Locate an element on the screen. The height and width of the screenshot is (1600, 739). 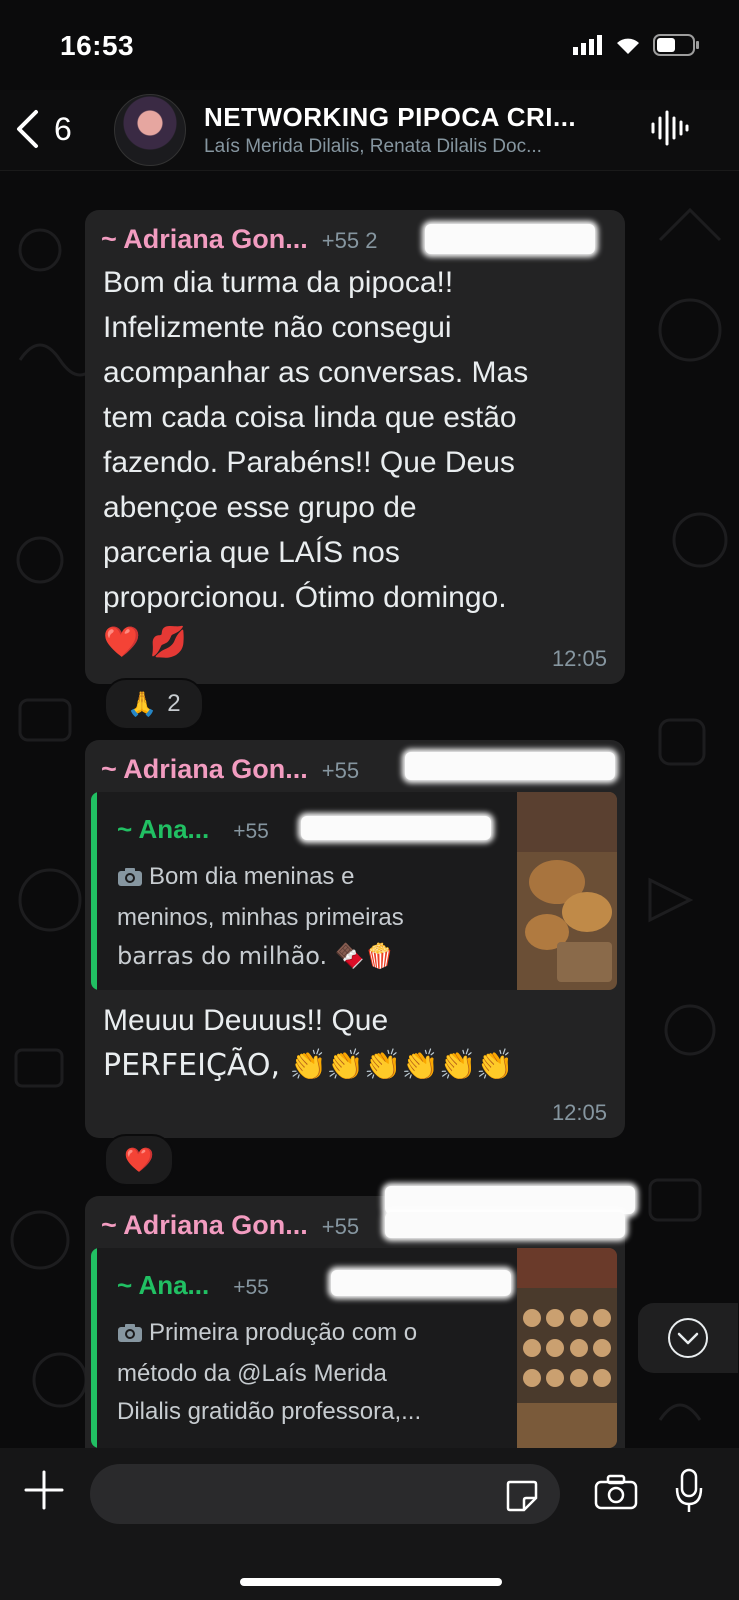
microphone-icon is located at coordinates (689, 1492).